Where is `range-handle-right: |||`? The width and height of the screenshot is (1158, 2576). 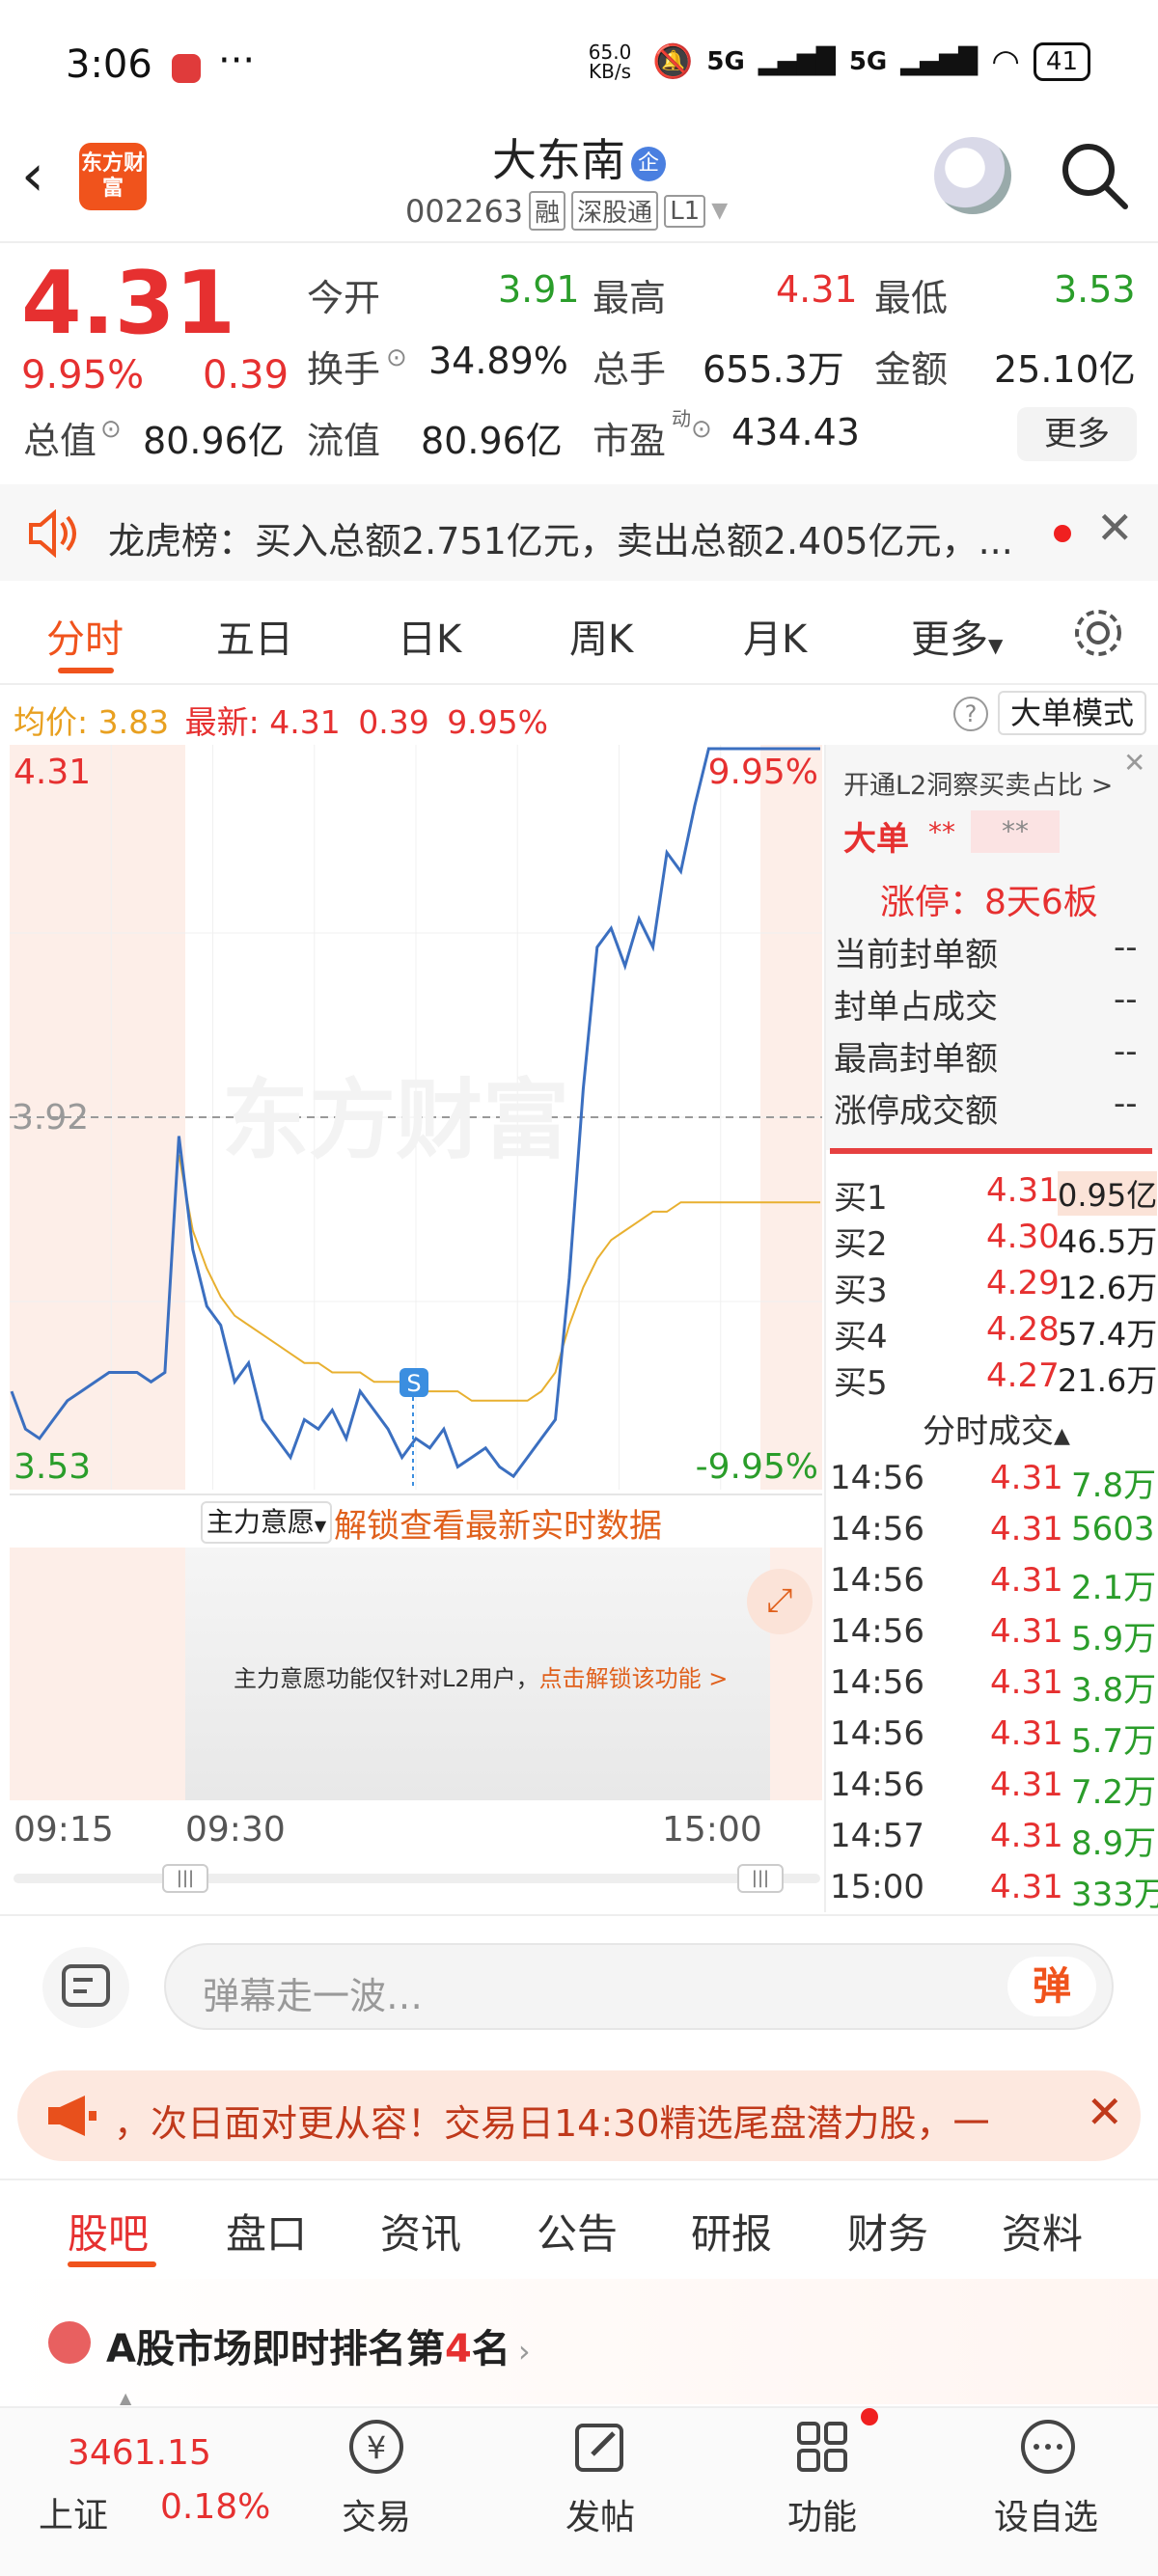
range-handle-right: ||| is located at coordinates (760, 1879).